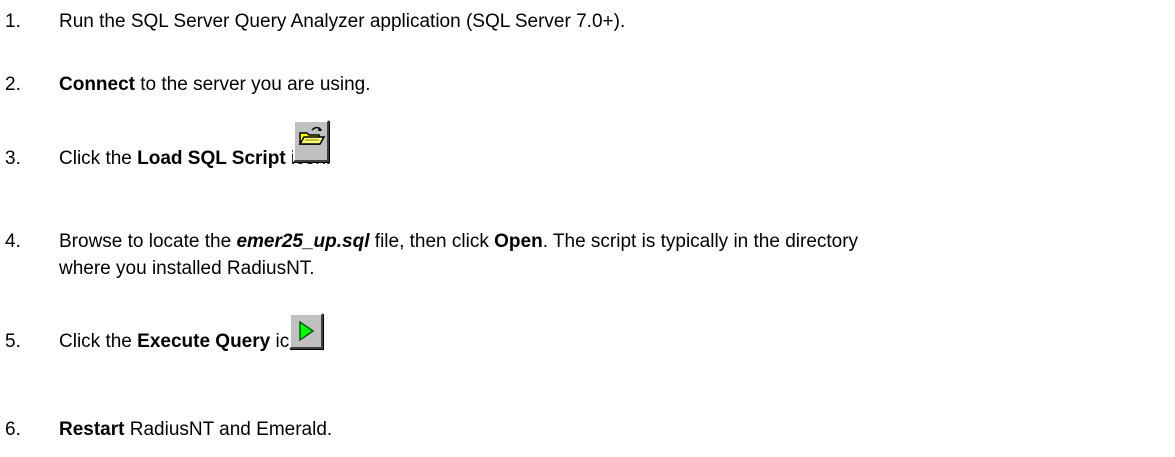 The width and height of the screenshot is (1175, 457). I want to click on step-text: Click the Load SQL Script icon., so click(195, 158).